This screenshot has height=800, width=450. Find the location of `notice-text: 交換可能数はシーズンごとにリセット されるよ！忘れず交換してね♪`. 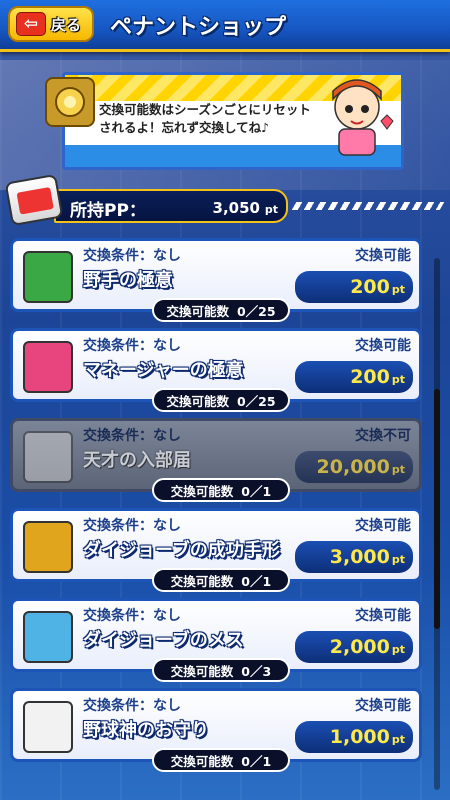

notice-text: 交換可能数はシーズンごとにリセット されるよ！忘れず交換してね♪ is located at coordinates (210, 119).